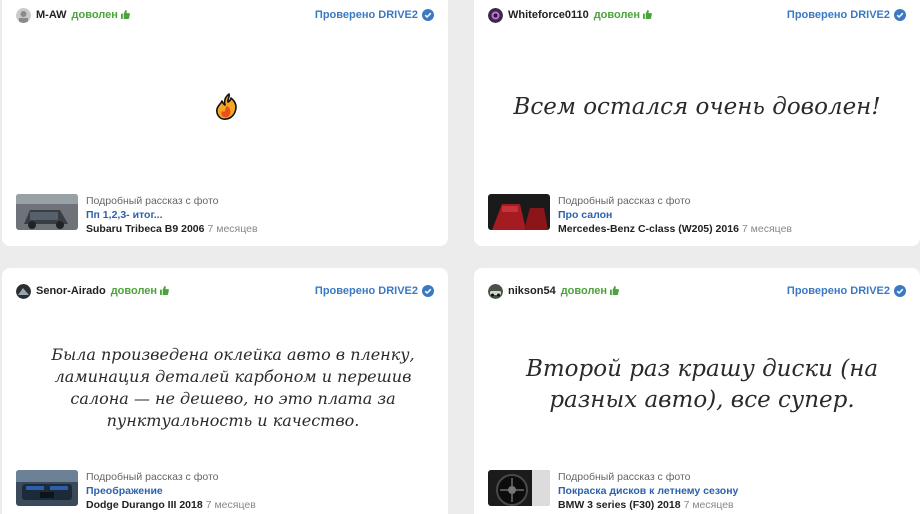 Image resolution: width=920 pixels, height=514 pixels. What do you see at coordinates (71, 291) in the screenshot?
I see `username-link: Senor-Airado` at bounding box center [71, 291].